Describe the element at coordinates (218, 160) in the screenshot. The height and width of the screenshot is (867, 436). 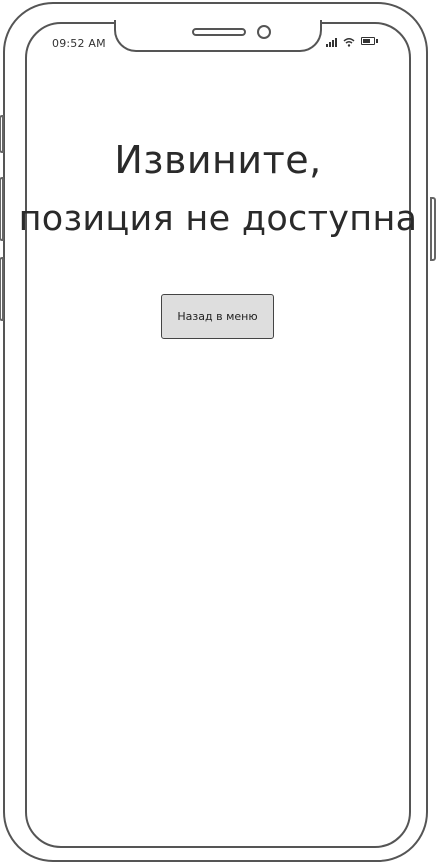
I see `error-title-line1: Извините,` at that location.